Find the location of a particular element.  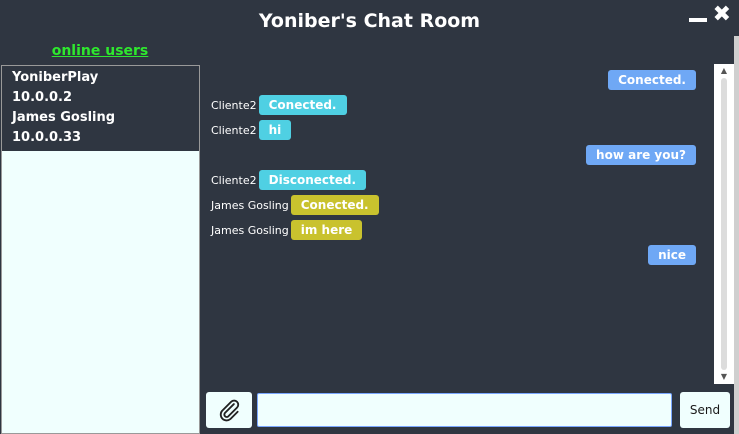

user-ip: 10.0.0.2 is located at coordinates (100, 98).